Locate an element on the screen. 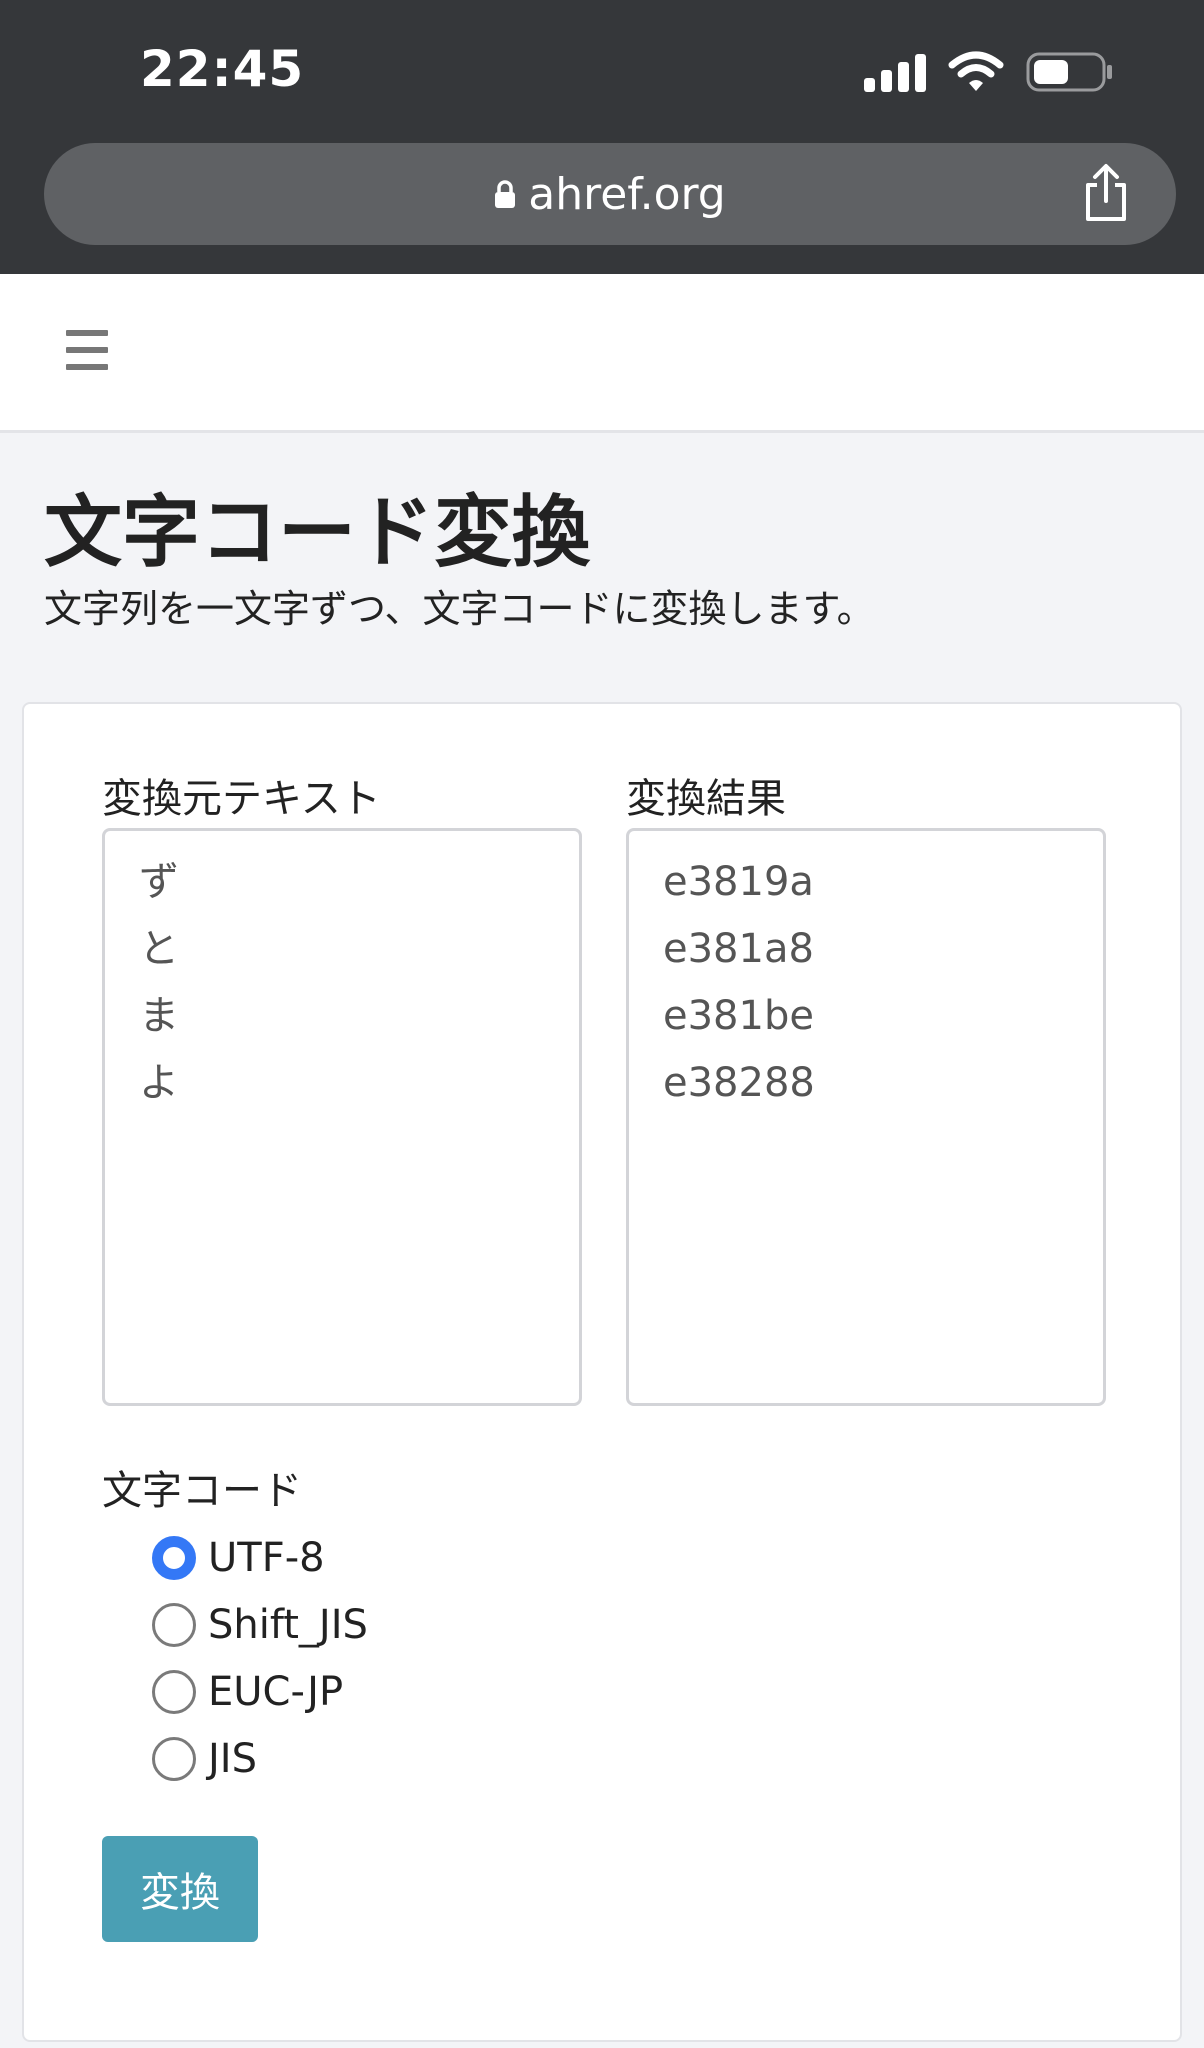 The width and height of the screenshot is (1204, 2048). status-time: 22:45 is located at coordinates (222, 69).